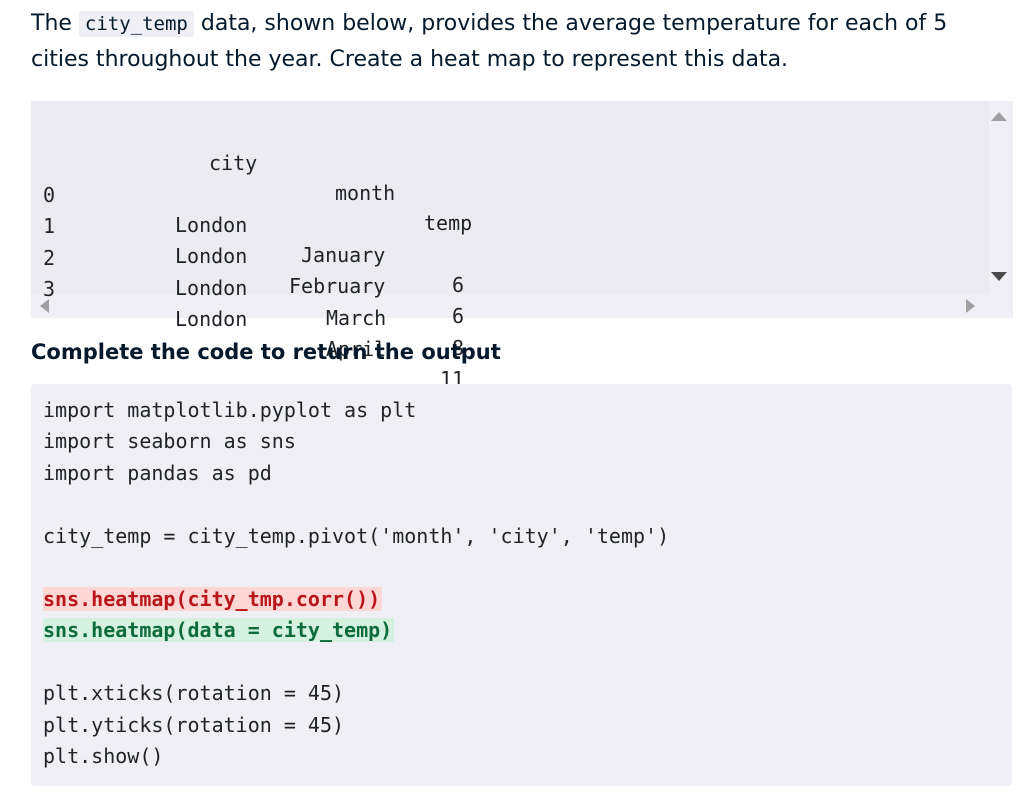  Describe the element at coordinates (194, 725) in the screenshot. I see `code-line-yticks: plt.yticks(rotation = 45)` at that location.